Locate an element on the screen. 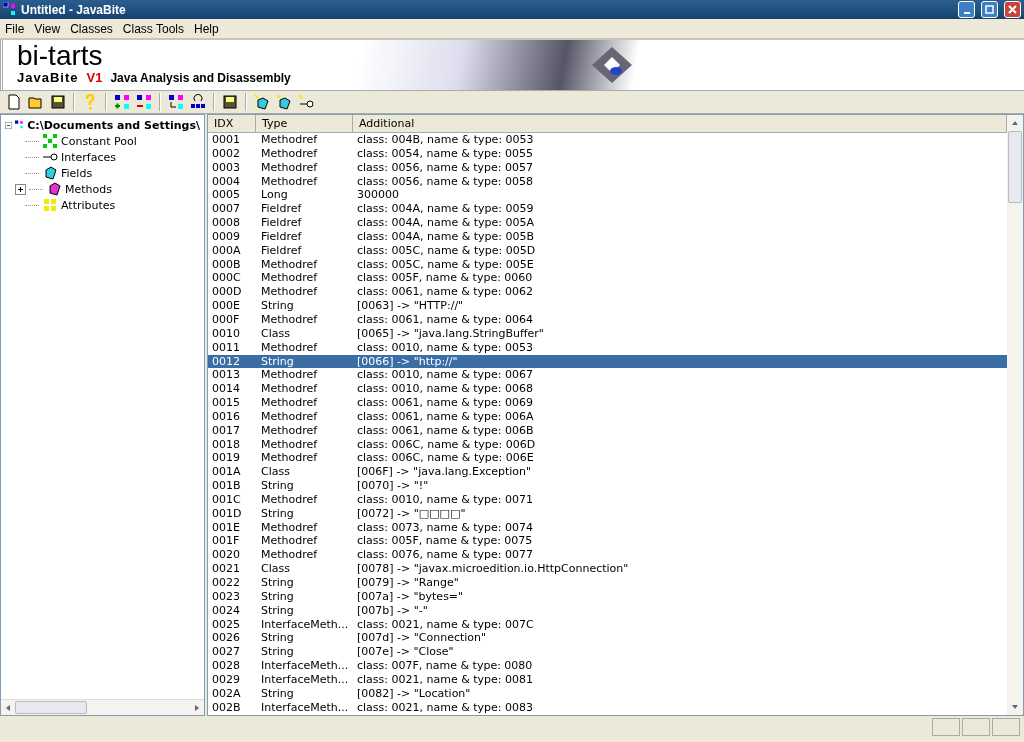 The width and height of the screenshot is (1024, 742). table-cell-text: [006F] -> "java.lang.Exception" is located at coordinates (444, 472).